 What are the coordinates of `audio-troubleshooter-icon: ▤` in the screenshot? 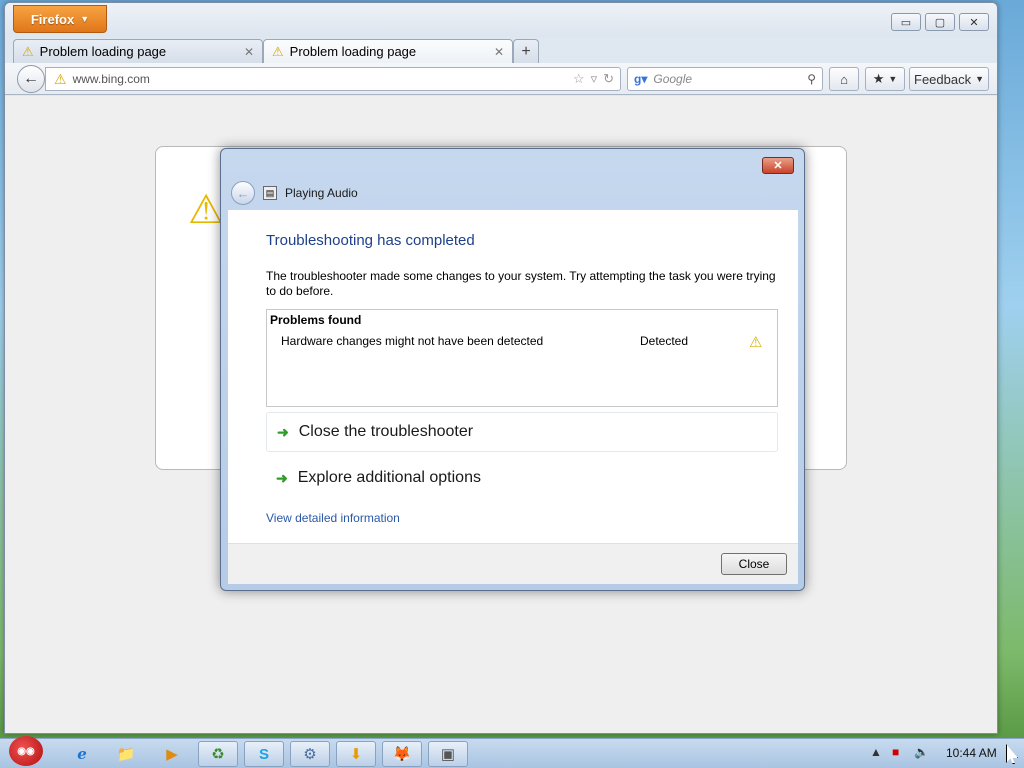 It's located at (270, 193).